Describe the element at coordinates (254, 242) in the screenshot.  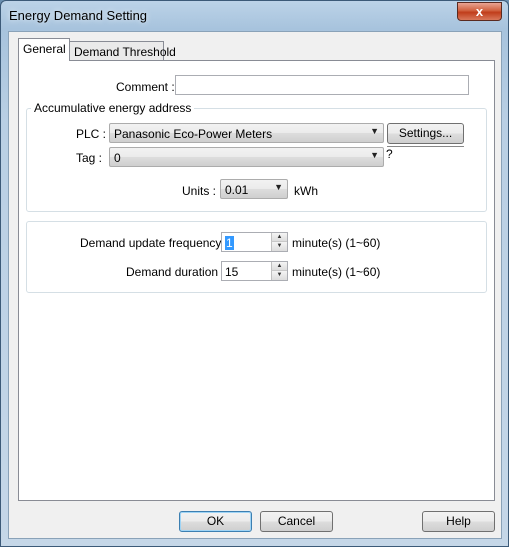
I see `update-frequency-spinner: 1 ▲ ▼` at that location.